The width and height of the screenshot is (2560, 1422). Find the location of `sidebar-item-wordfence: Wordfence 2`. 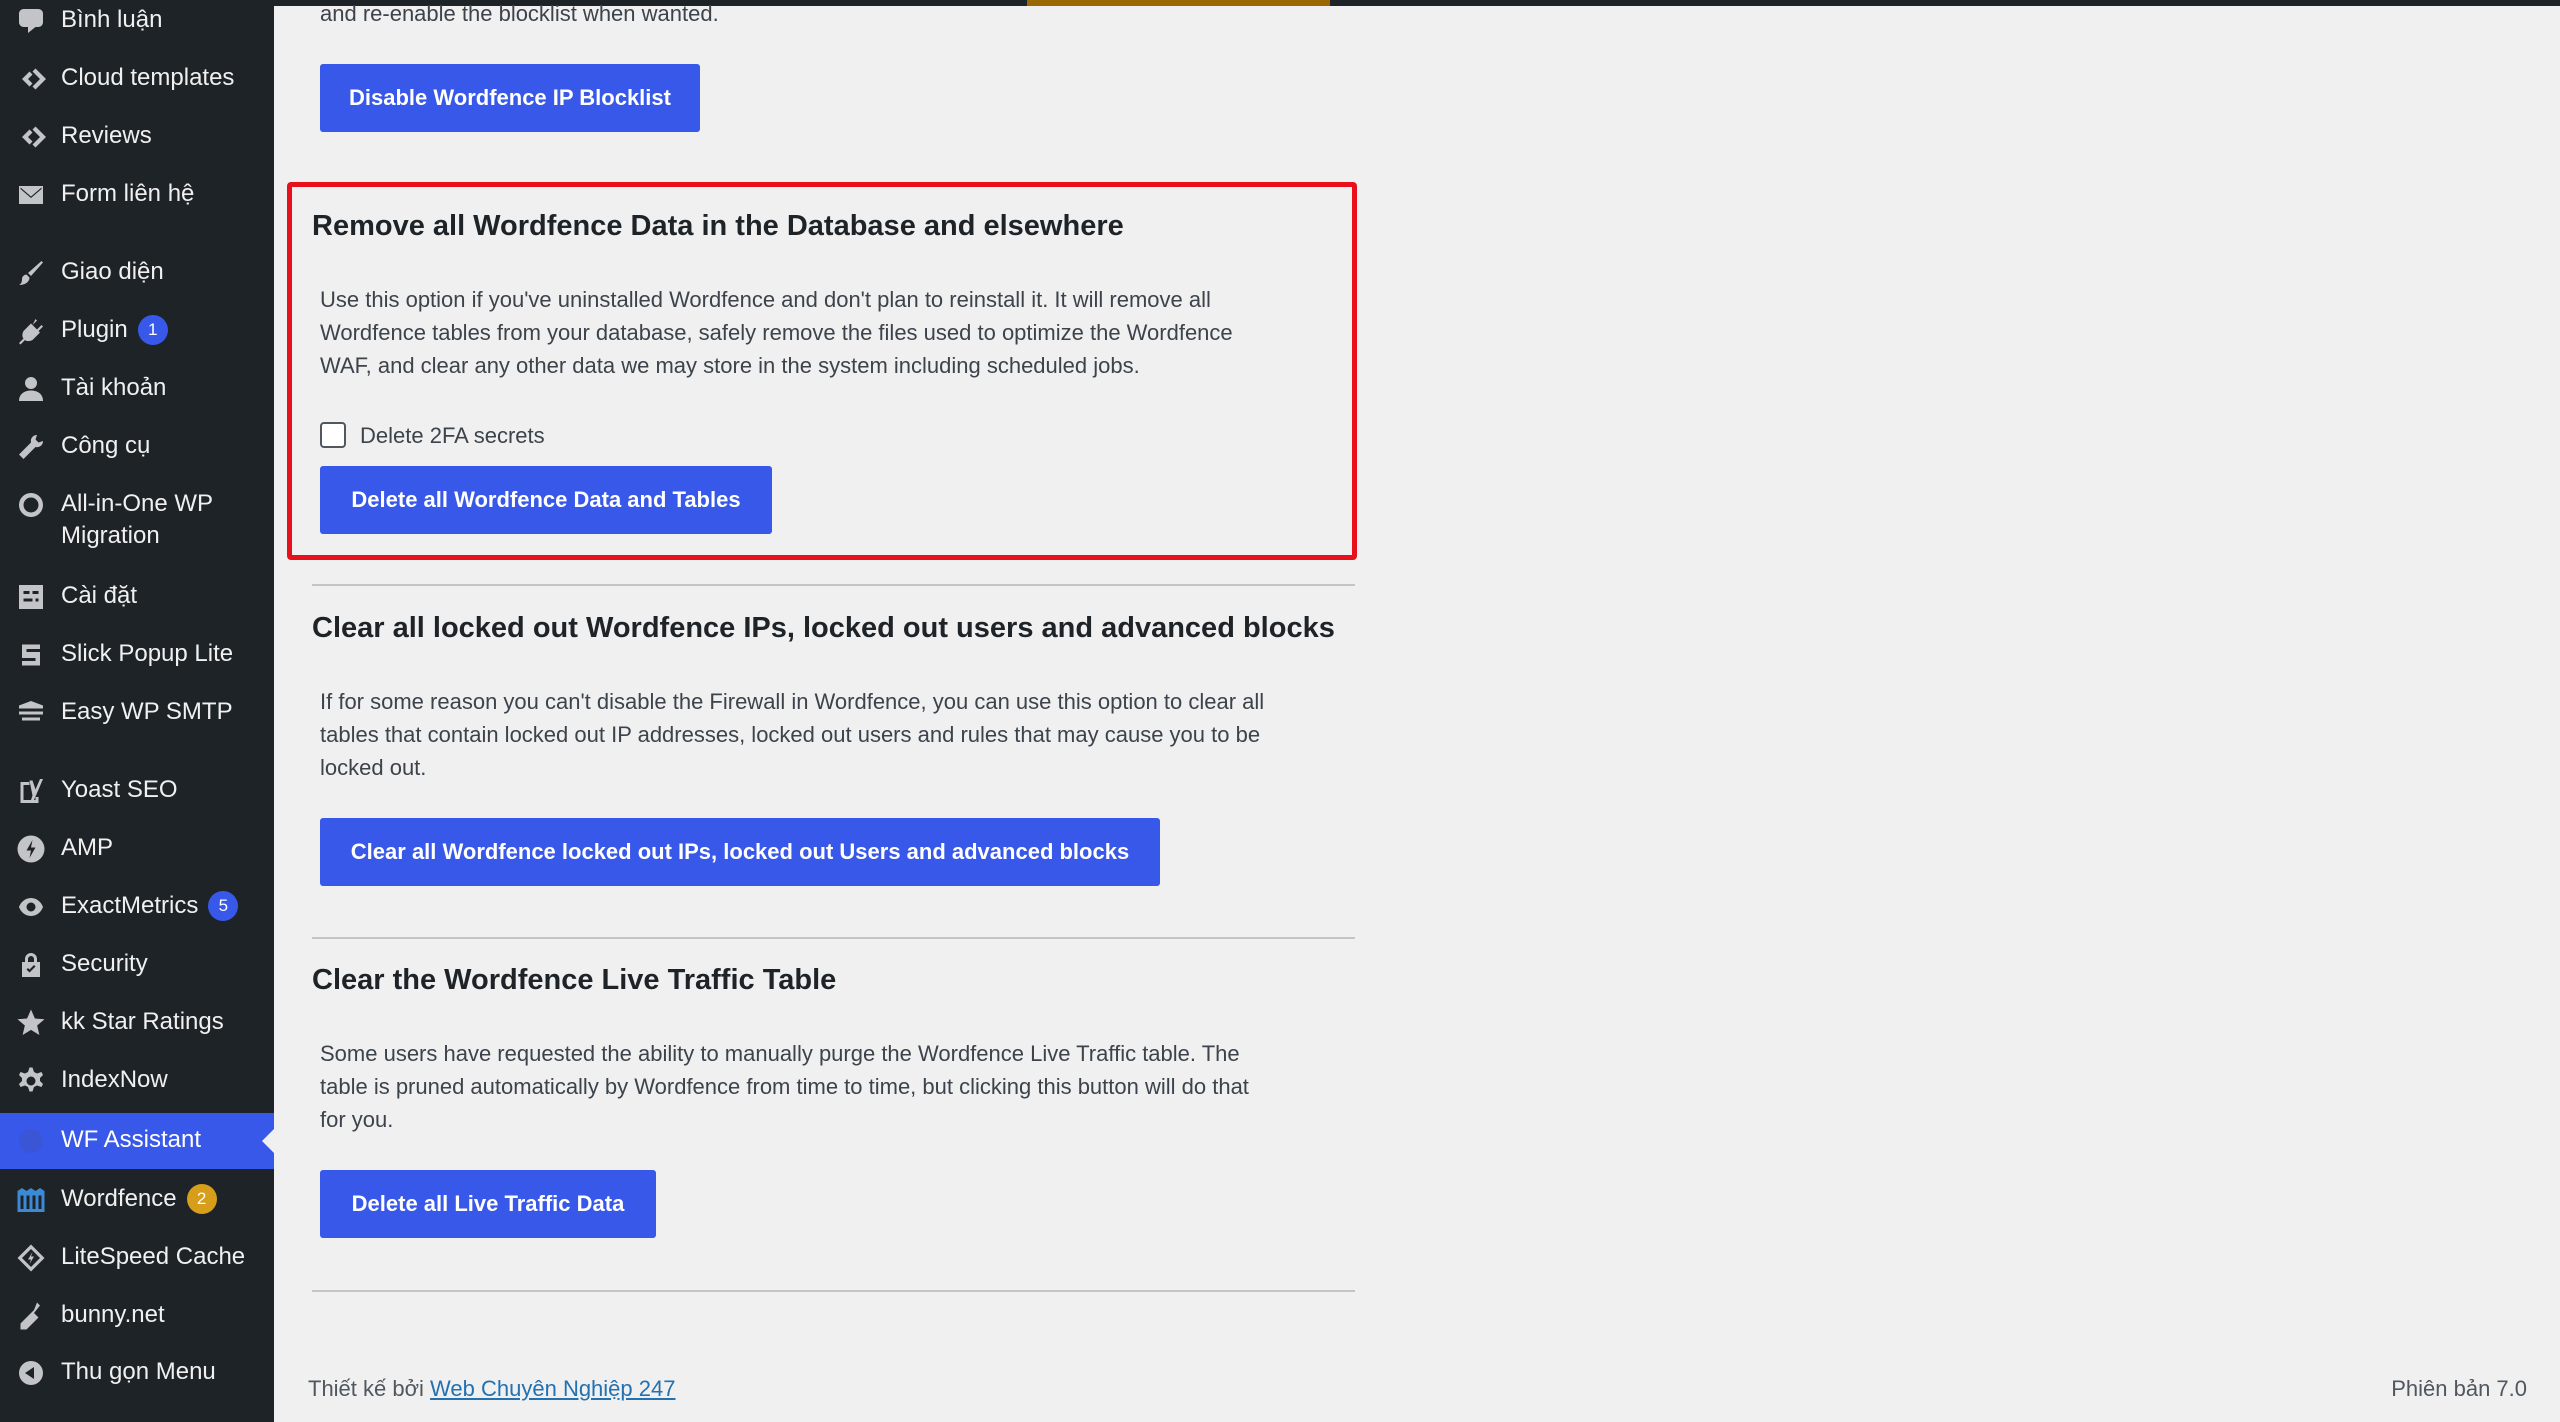

sidebar-item-wordfence: Wordfence 2 is located at coordinates (137, 1201).